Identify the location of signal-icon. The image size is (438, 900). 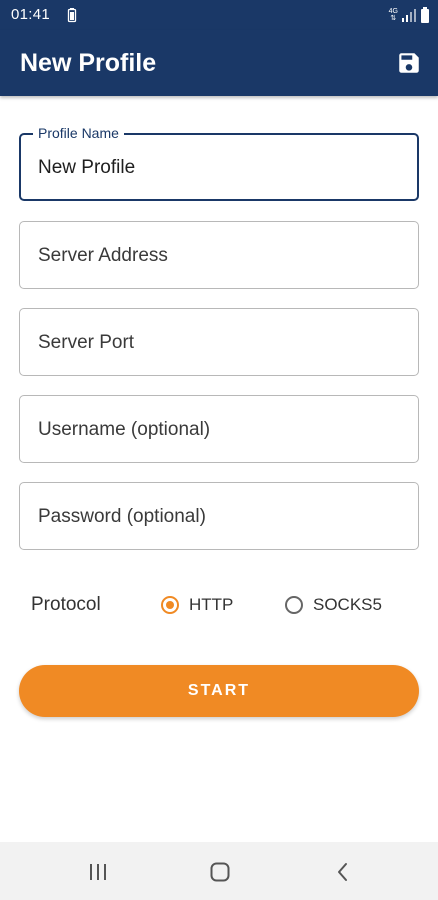
(409, 15).